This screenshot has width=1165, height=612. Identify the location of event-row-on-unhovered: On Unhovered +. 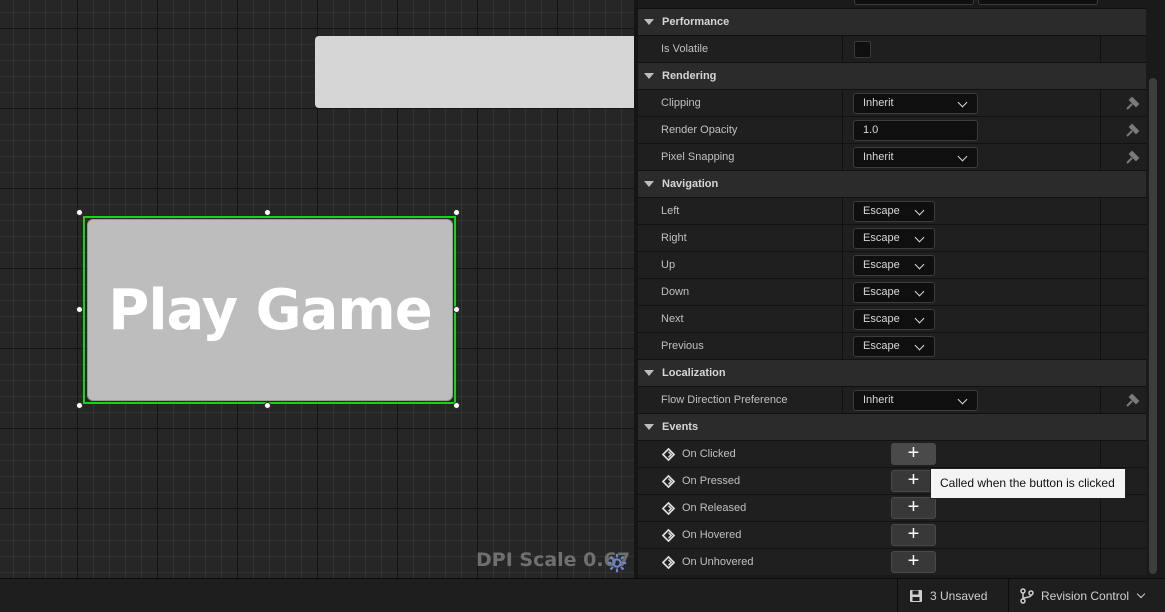
(892, 562).